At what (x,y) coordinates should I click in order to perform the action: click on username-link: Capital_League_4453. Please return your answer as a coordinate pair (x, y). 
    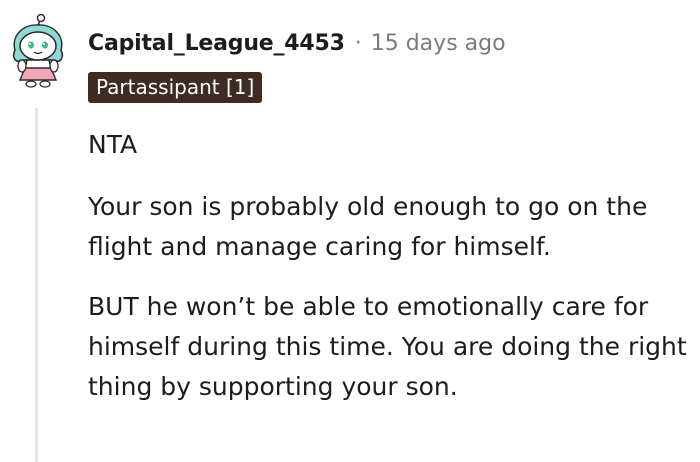
    Looking at the image, I should click on (216, 43).